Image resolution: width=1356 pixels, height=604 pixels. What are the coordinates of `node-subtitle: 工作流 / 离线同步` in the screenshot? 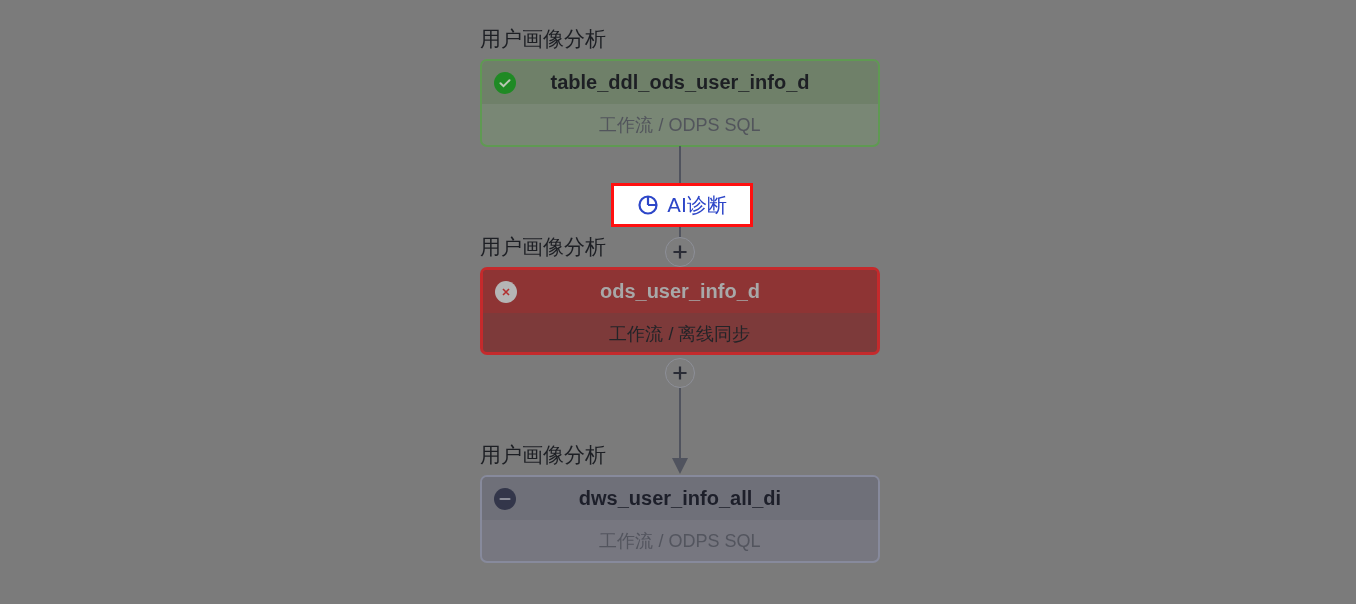 It's located at (680, 334).